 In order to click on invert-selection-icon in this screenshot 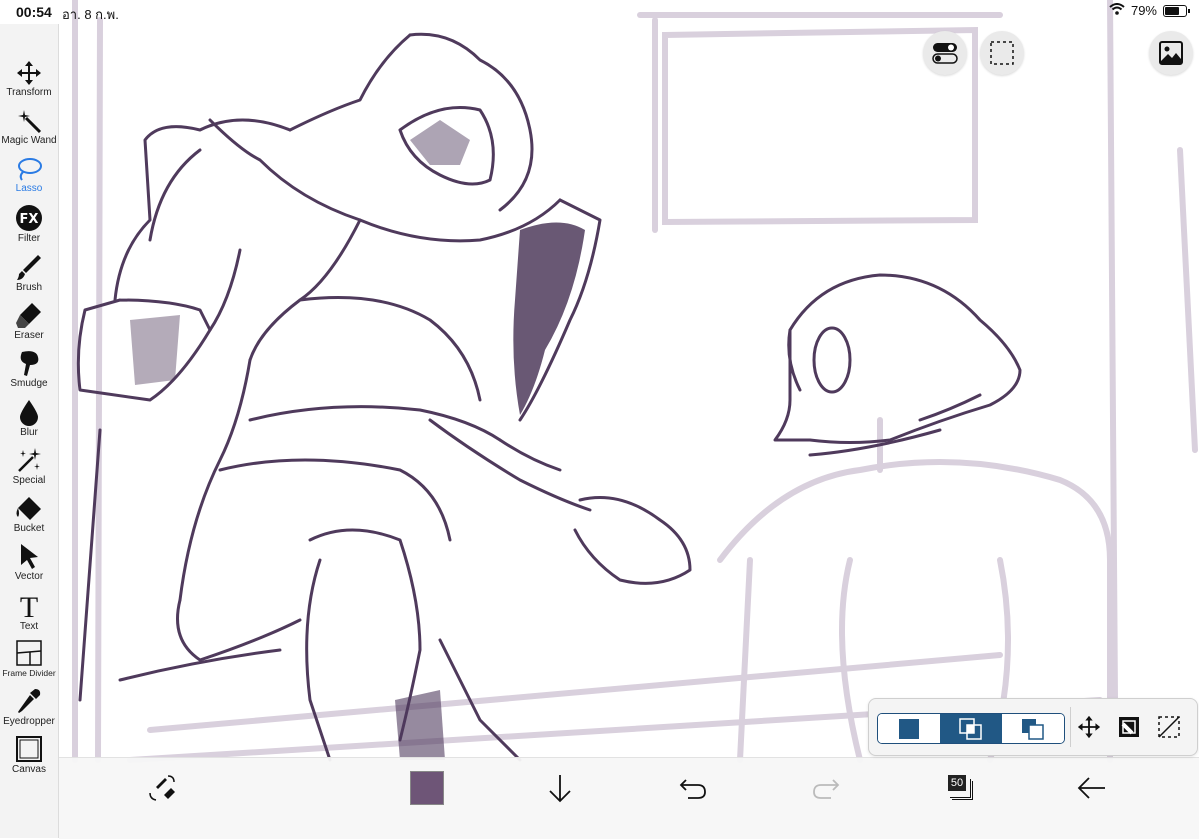, I will do `click(1129, 727)`.